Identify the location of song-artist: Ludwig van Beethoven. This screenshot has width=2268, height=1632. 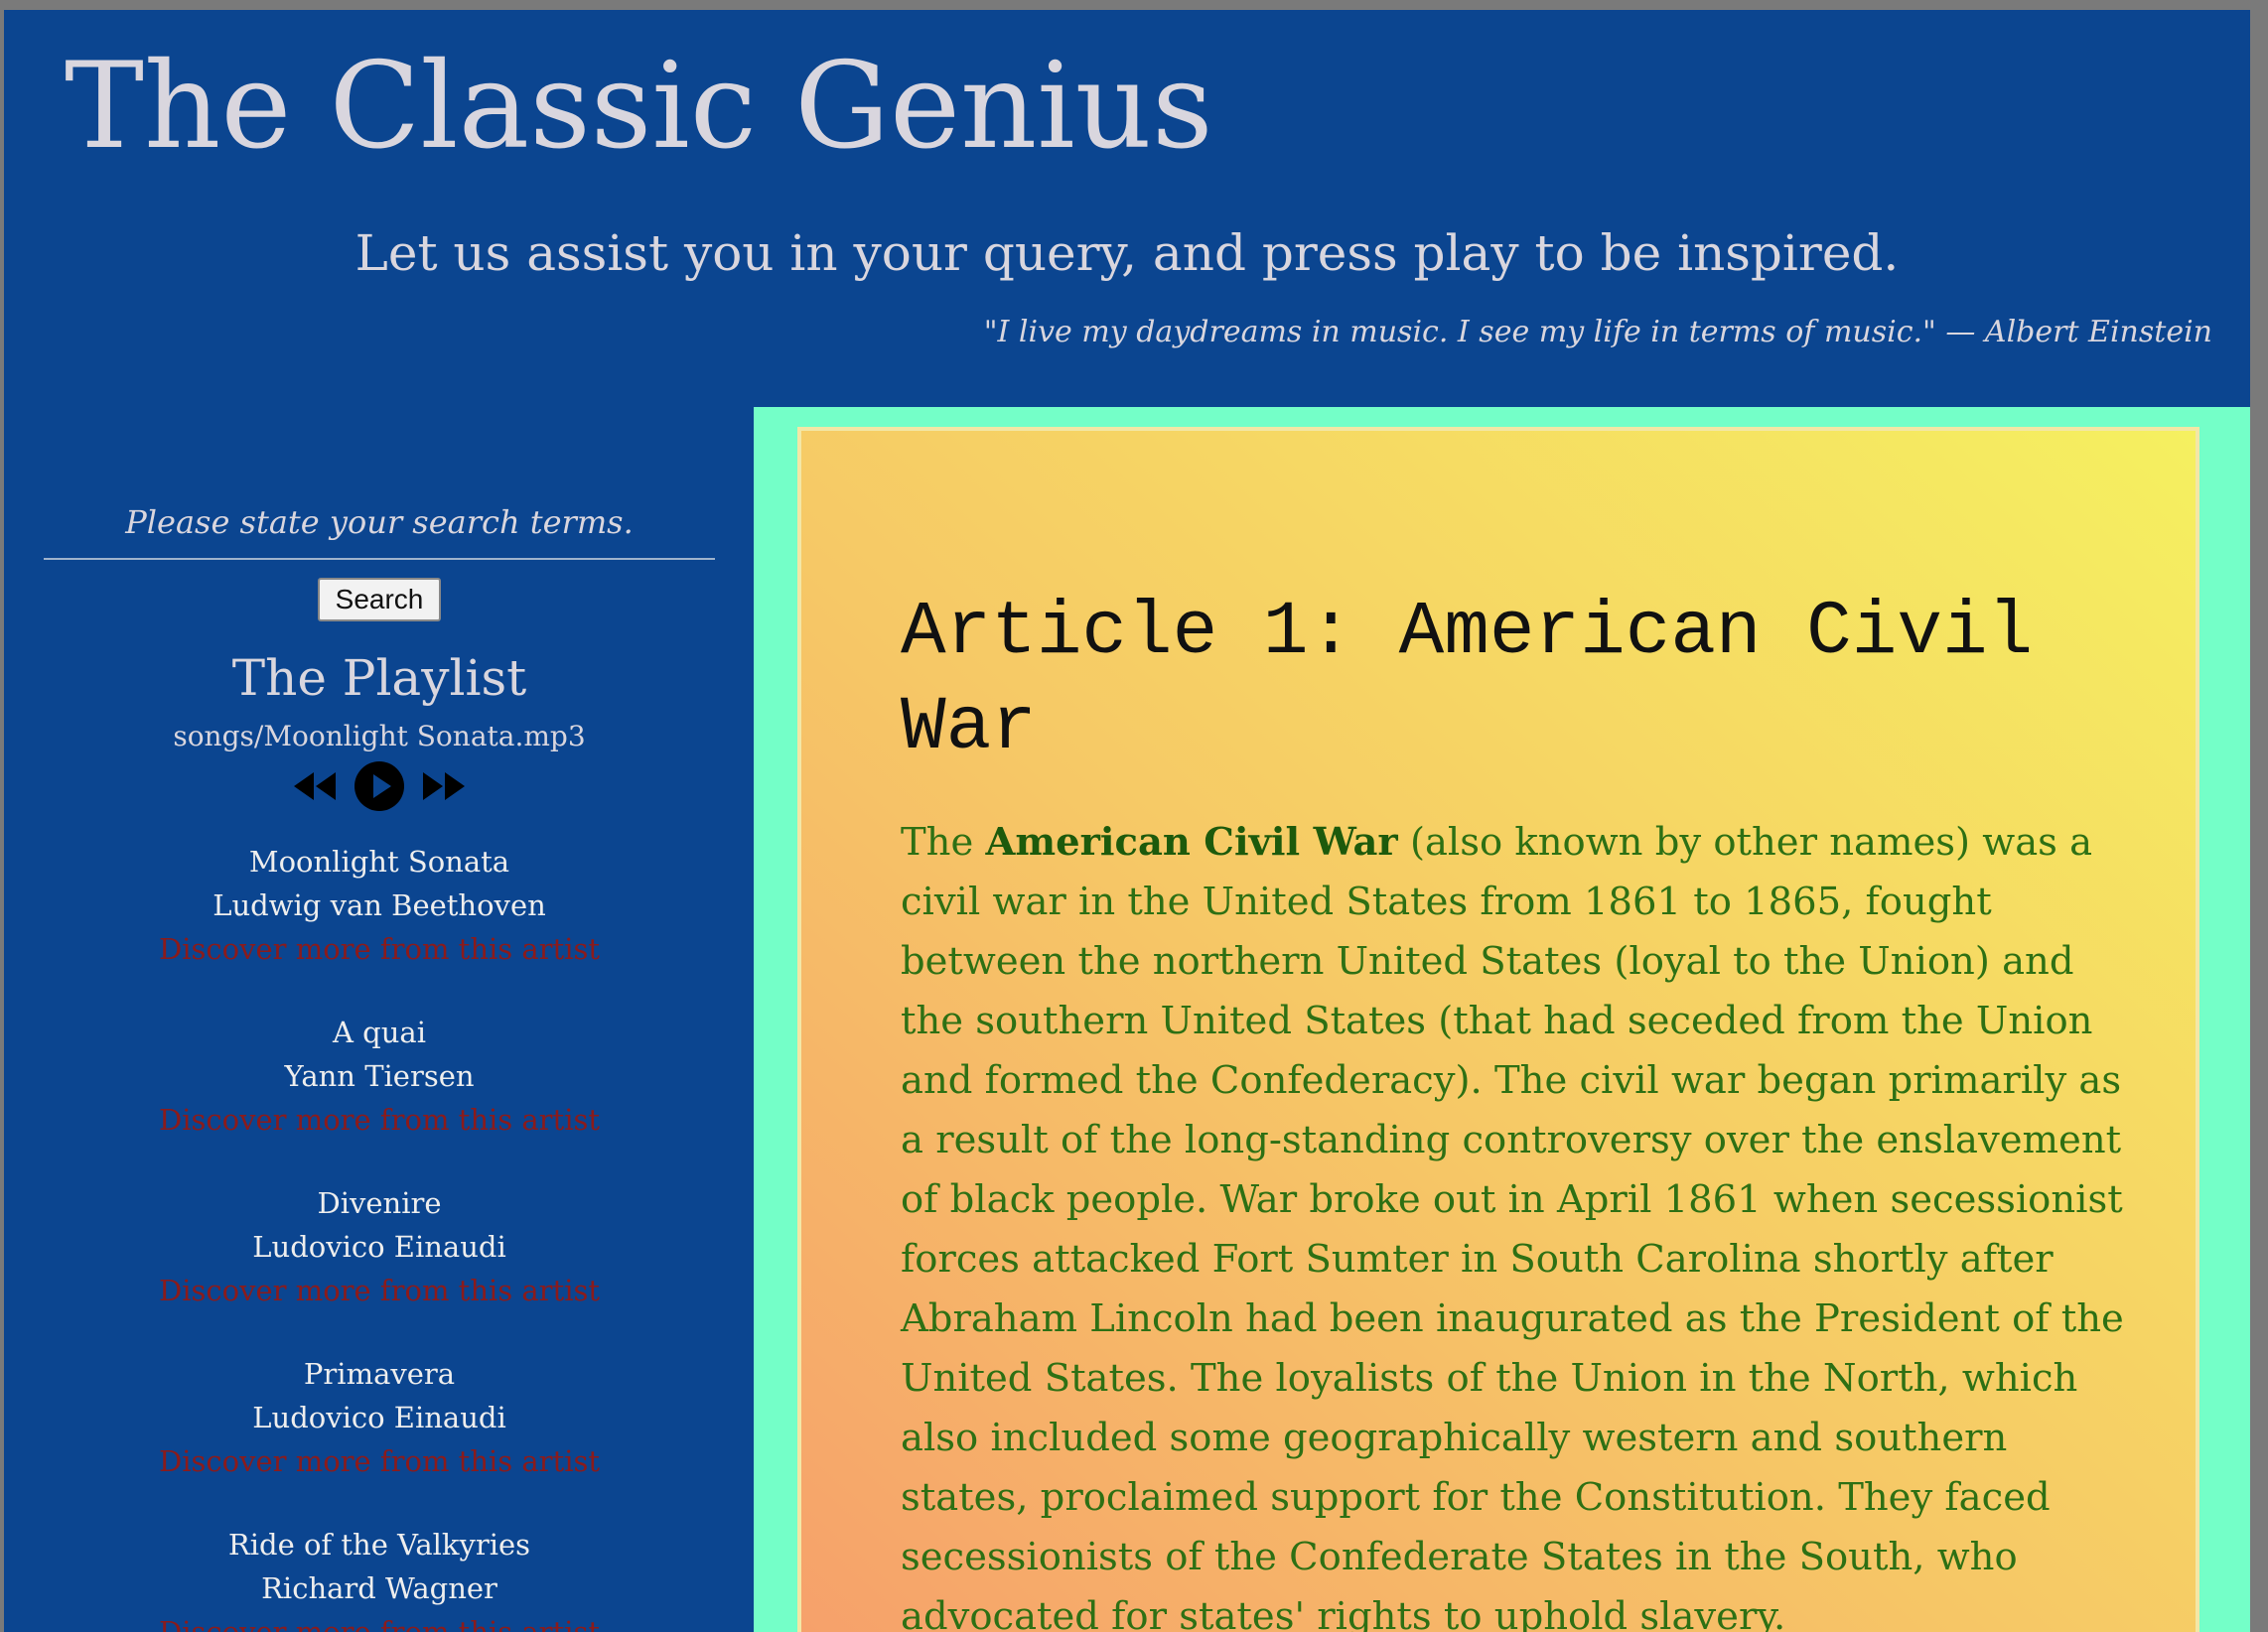
(379, 905).